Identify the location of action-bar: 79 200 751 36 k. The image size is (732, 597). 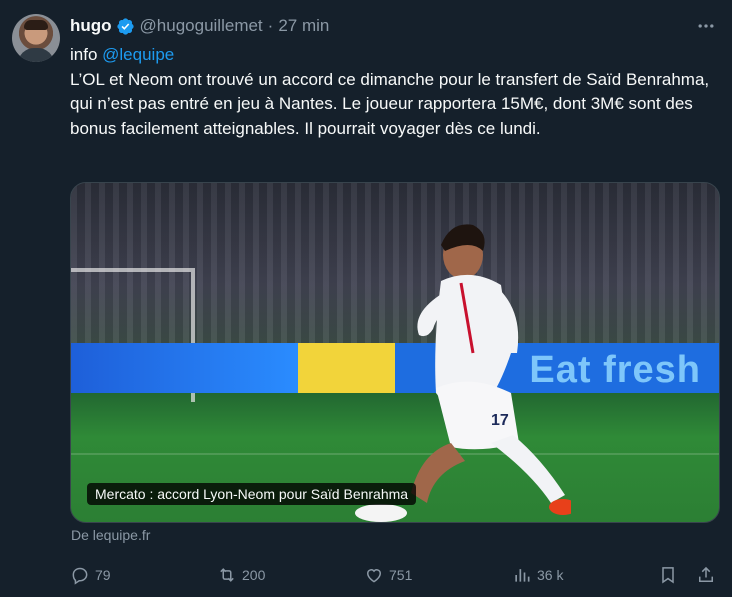
(394, 575).